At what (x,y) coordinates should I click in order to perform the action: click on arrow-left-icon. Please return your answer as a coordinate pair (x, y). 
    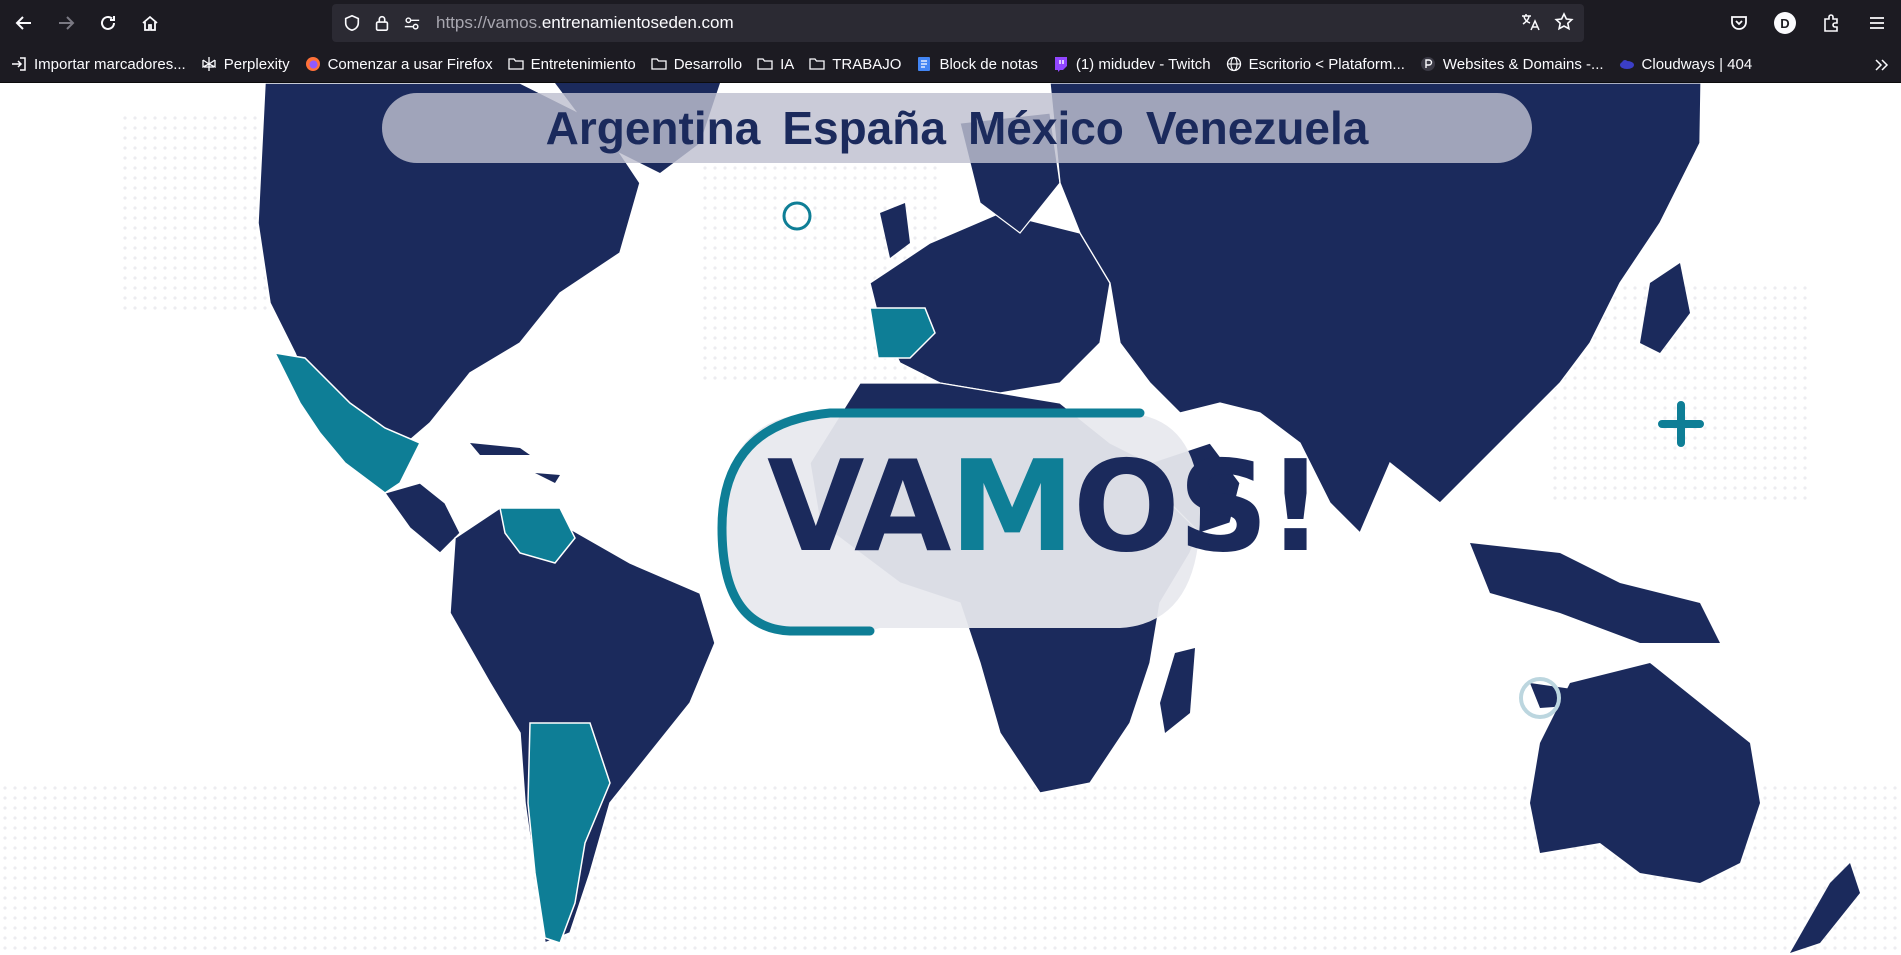
    Looking at the image, I should click on (23, 23).